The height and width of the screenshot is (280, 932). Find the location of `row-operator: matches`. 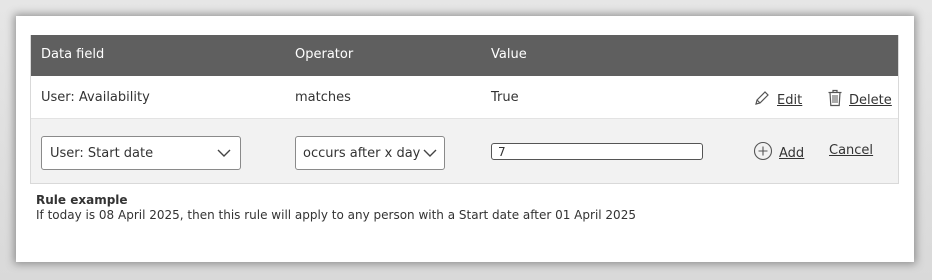

row-operator: matches is located at coordinates (323, 97).